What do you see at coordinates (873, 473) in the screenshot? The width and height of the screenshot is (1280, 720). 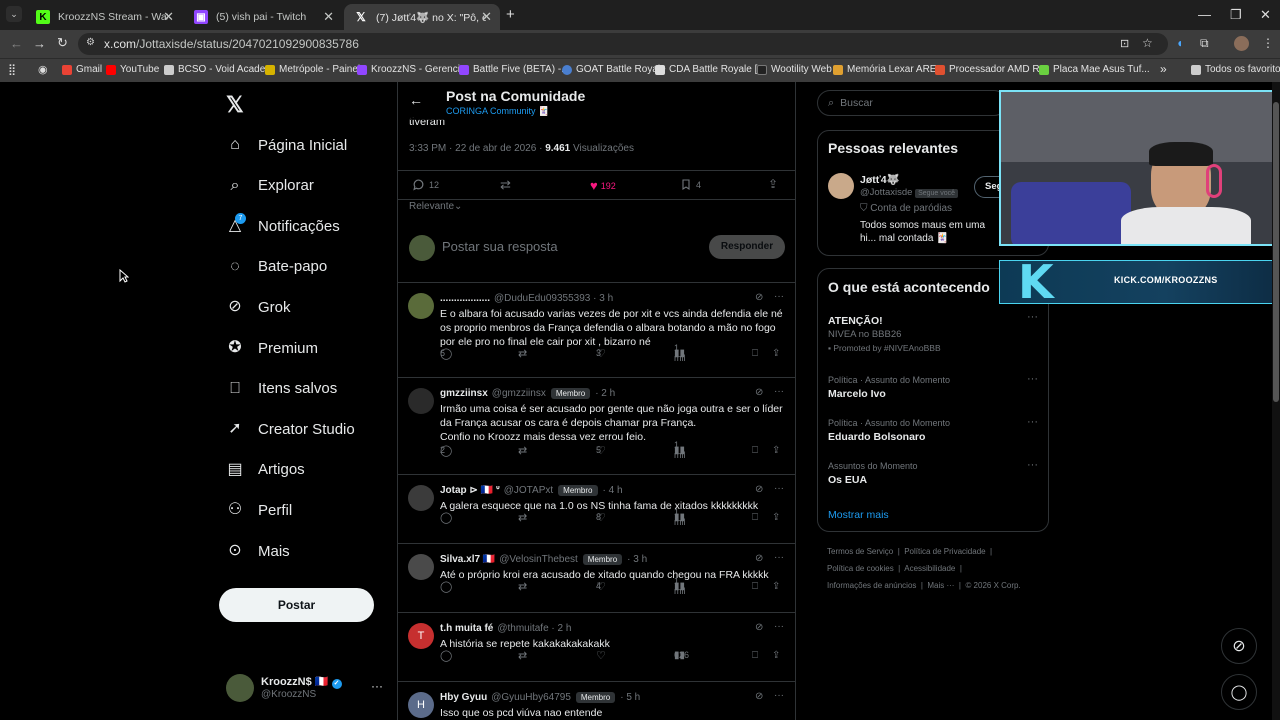 I see `trend-item: Assuntos do Momento Os EUA` at bounding box center [873, 473].